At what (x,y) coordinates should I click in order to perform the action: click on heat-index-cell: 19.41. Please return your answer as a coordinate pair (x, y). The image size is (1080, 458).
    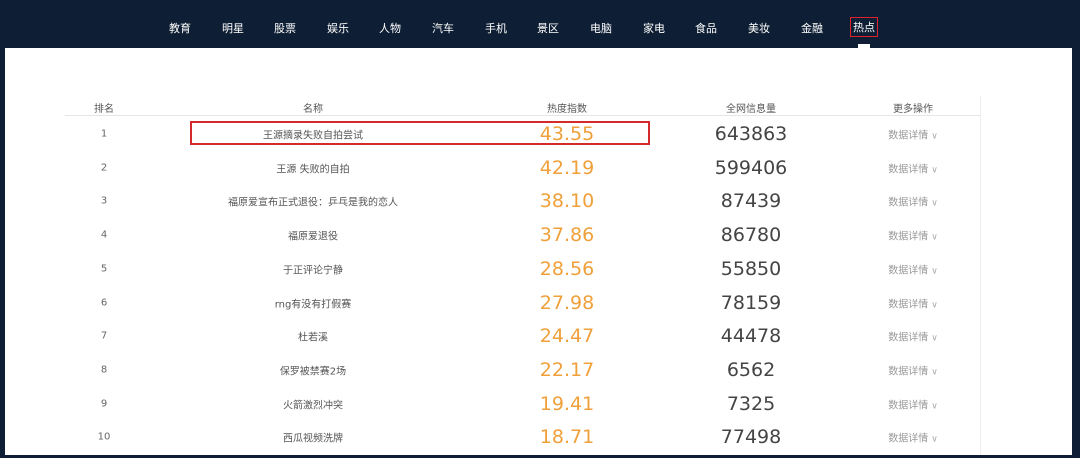
    Looking at the image, I should click on (567, 403).